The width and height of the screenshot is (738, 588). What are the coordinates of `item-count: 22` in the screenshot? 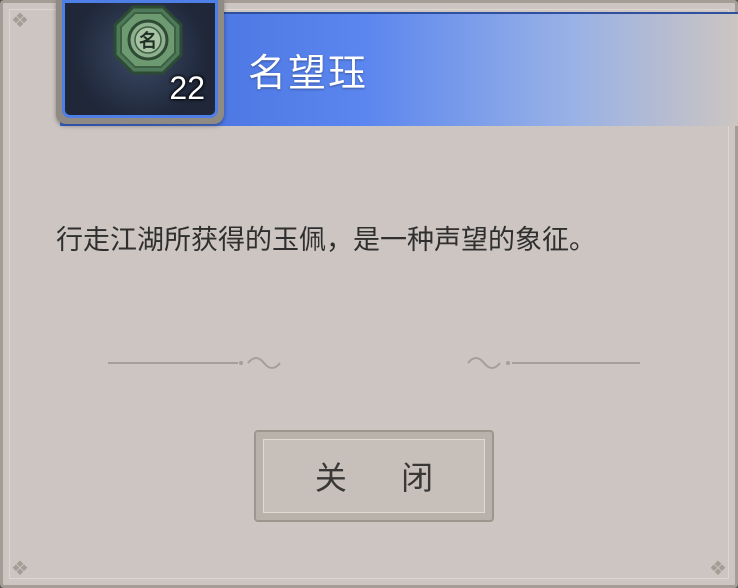 It's located at (187, 88).